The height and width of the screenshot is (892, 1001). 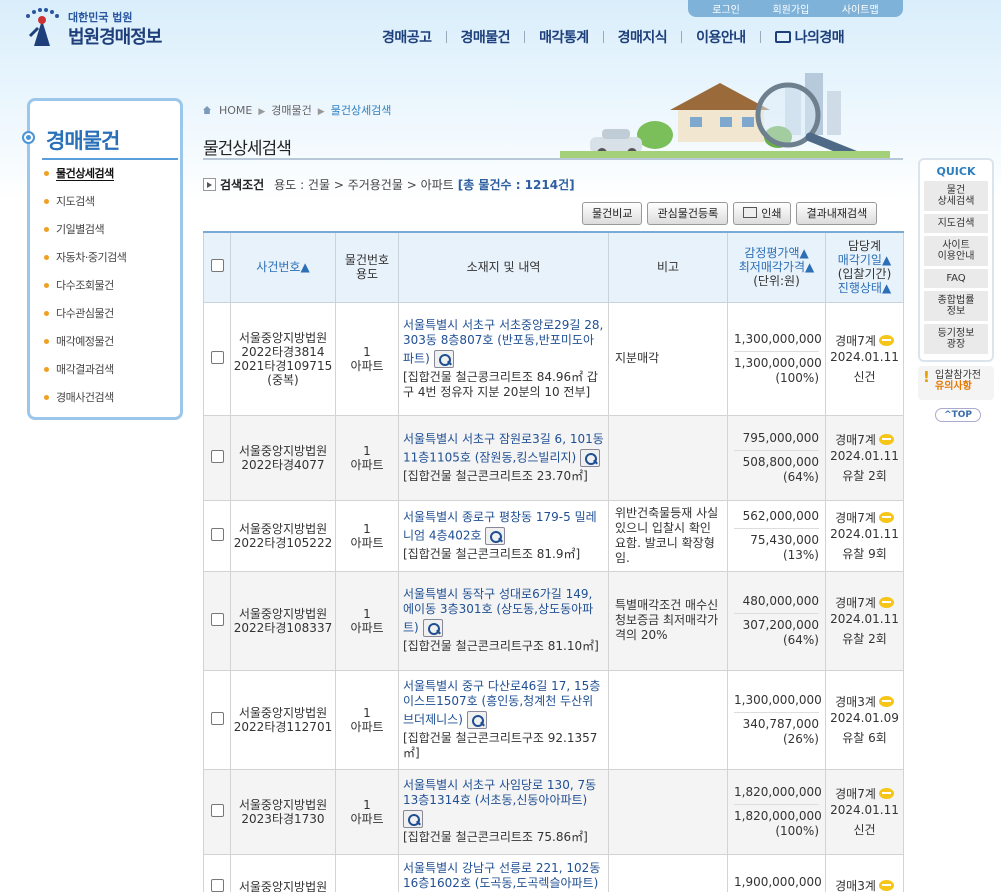 What do you see at coordinates (495, 475) in the screenshot?
I see `property-detail: [집합건물 철근콘크리트조 23.70㎡]` at bounding box center [495, 475].